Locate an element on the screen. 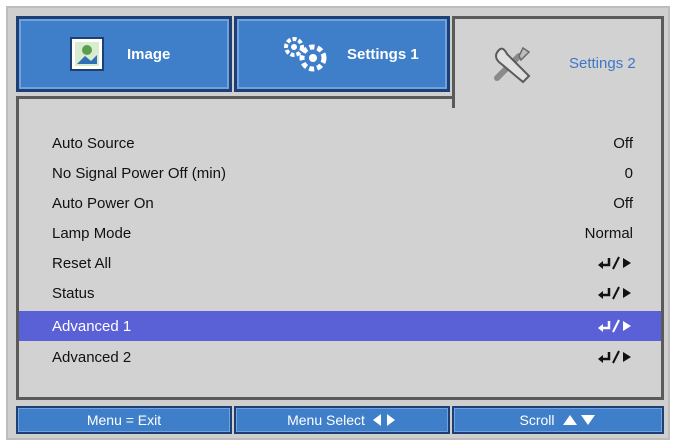 The image size is (676, 446). menu-item-advanced-1: Advanced 1 is located at coordinates (340, 326).